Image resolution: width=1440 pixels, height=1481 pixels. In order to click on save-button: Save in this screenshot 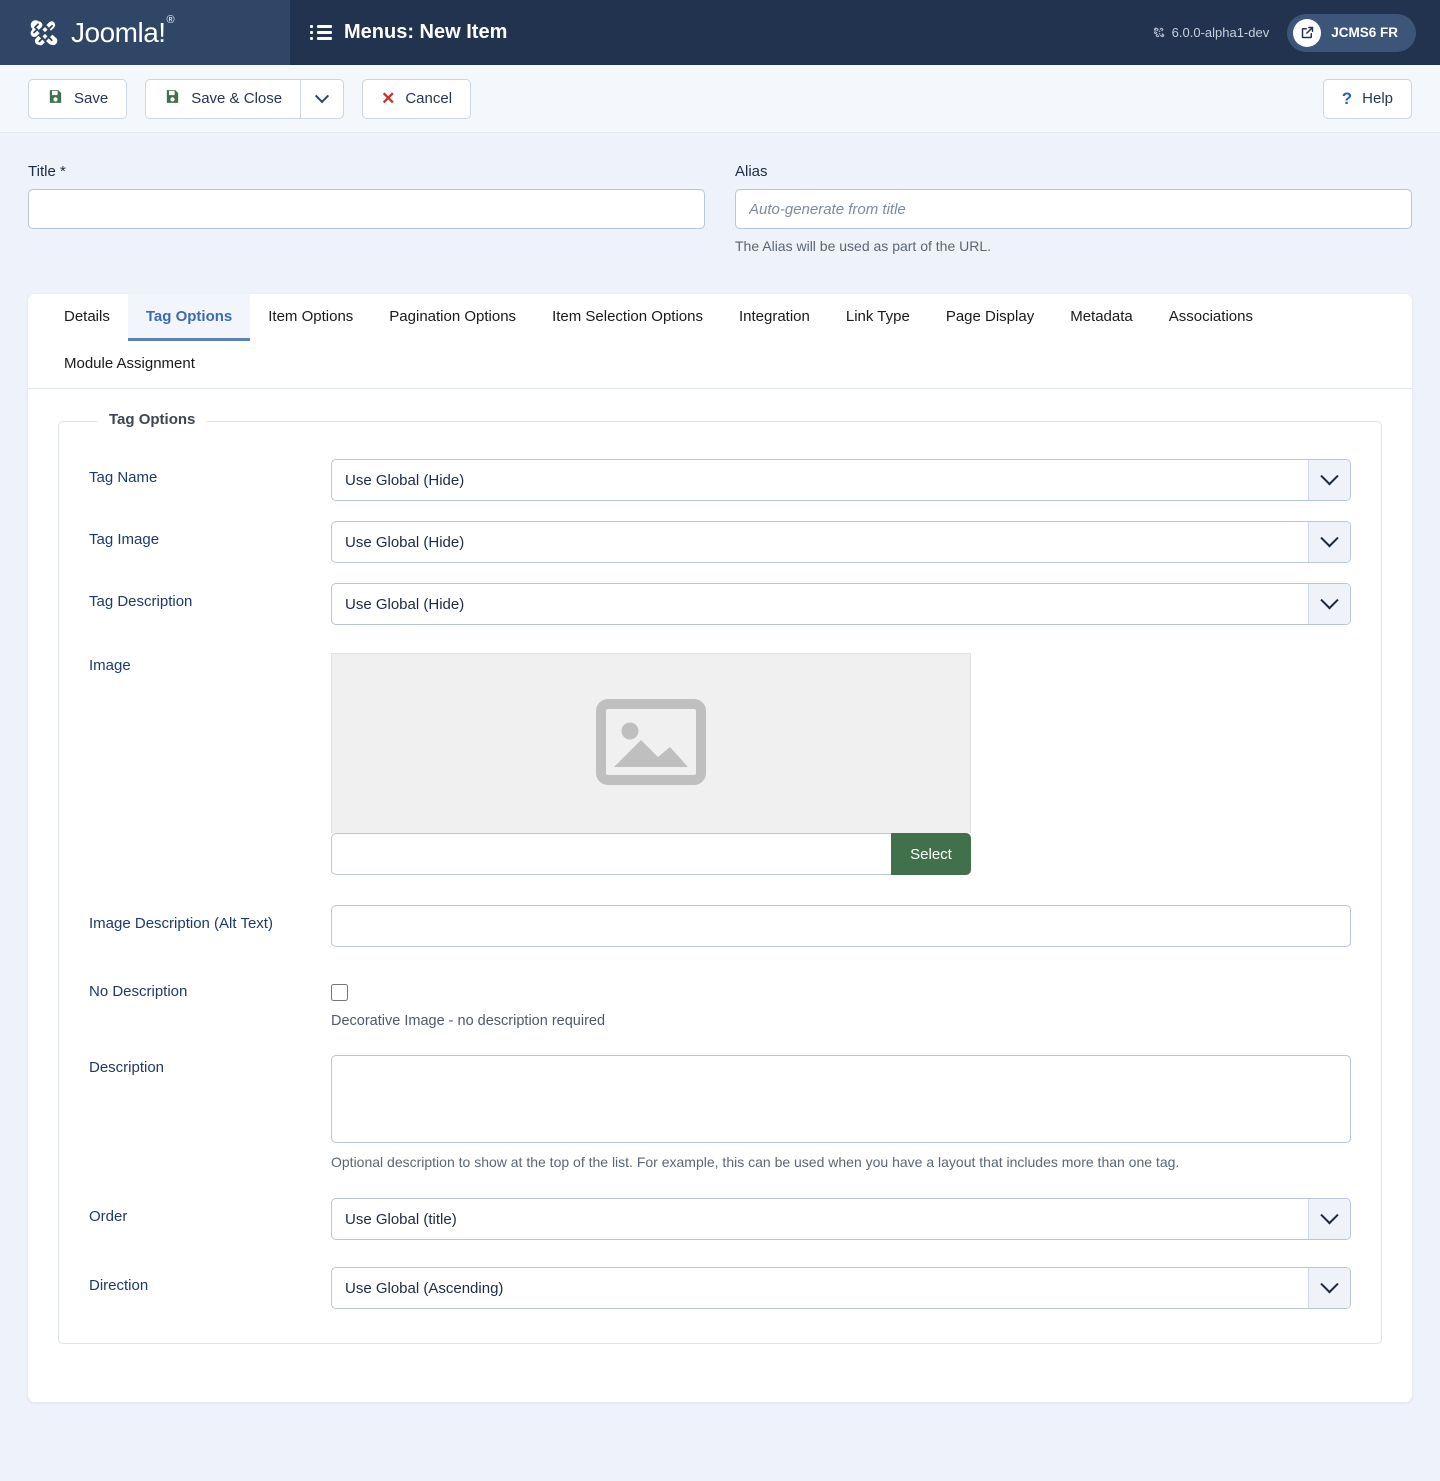, I will do `click(78, 98)`.